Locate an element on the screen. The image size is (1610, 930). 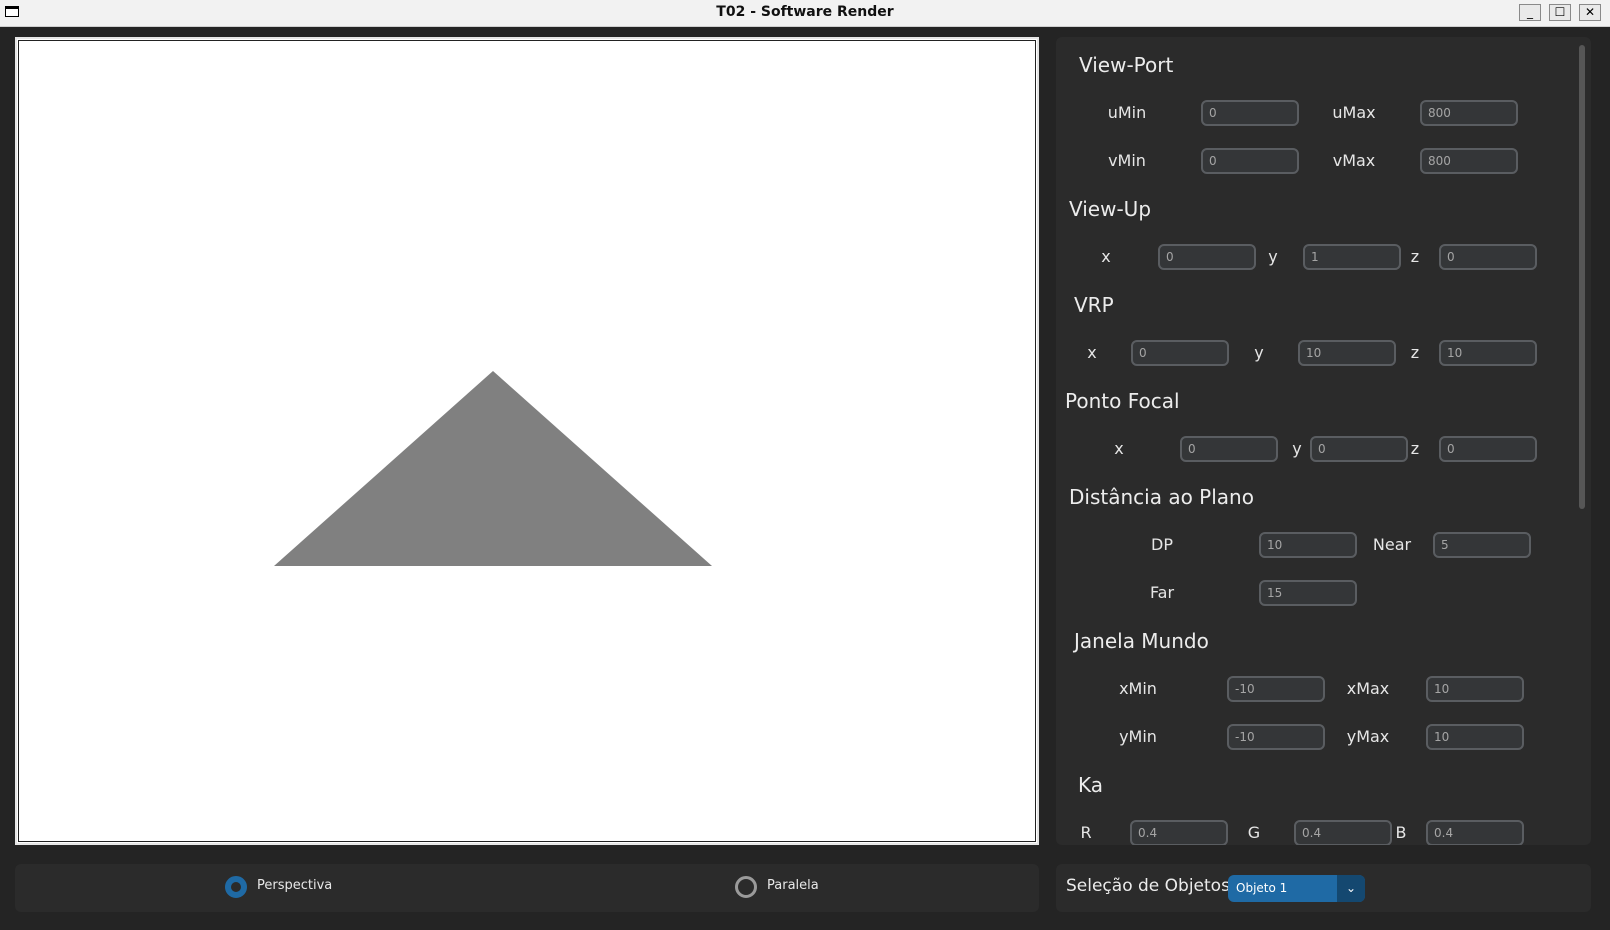
rendered-triangle is located at coordinates (493, 468).